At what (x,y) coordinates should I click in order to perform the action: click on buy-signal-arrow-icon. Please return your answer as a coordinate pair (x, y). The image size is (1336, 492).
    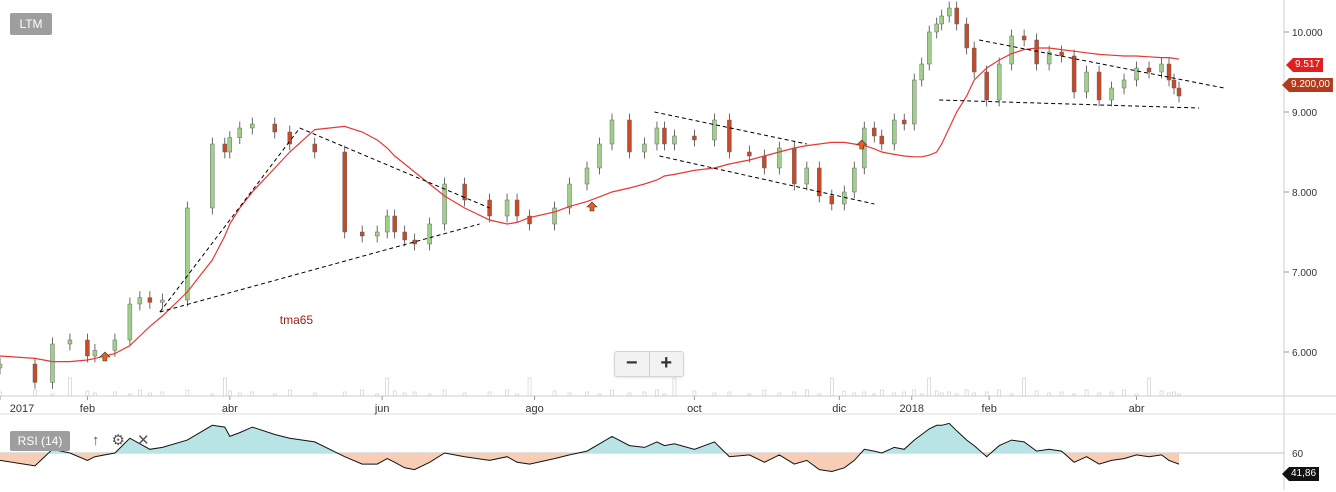
    Looking at the image, I should click on (105, 356).